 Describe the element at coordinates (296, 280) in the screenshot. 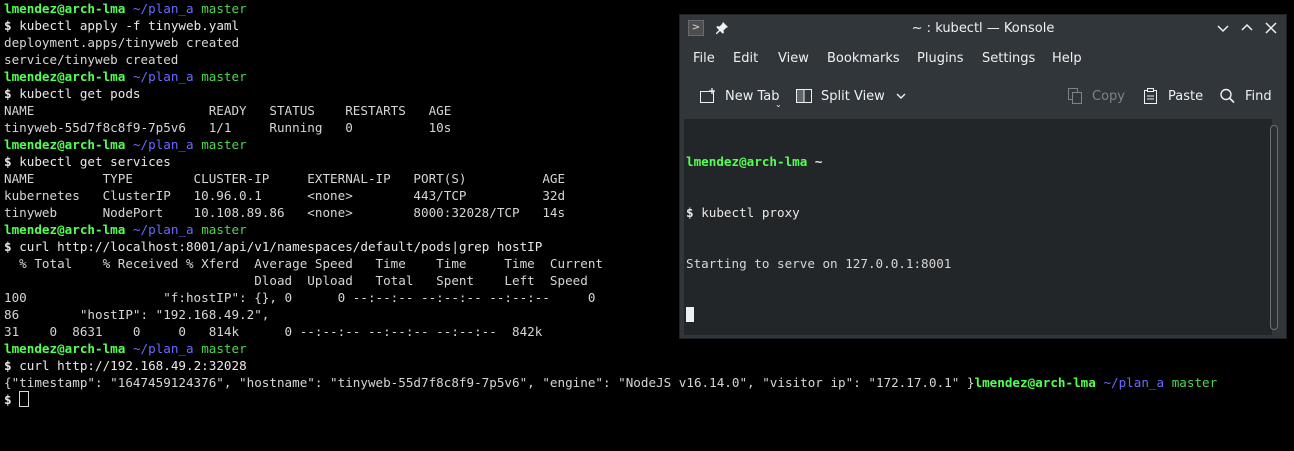

I see `output-text: Dload Upload Total Spent Left Speed` at that location.